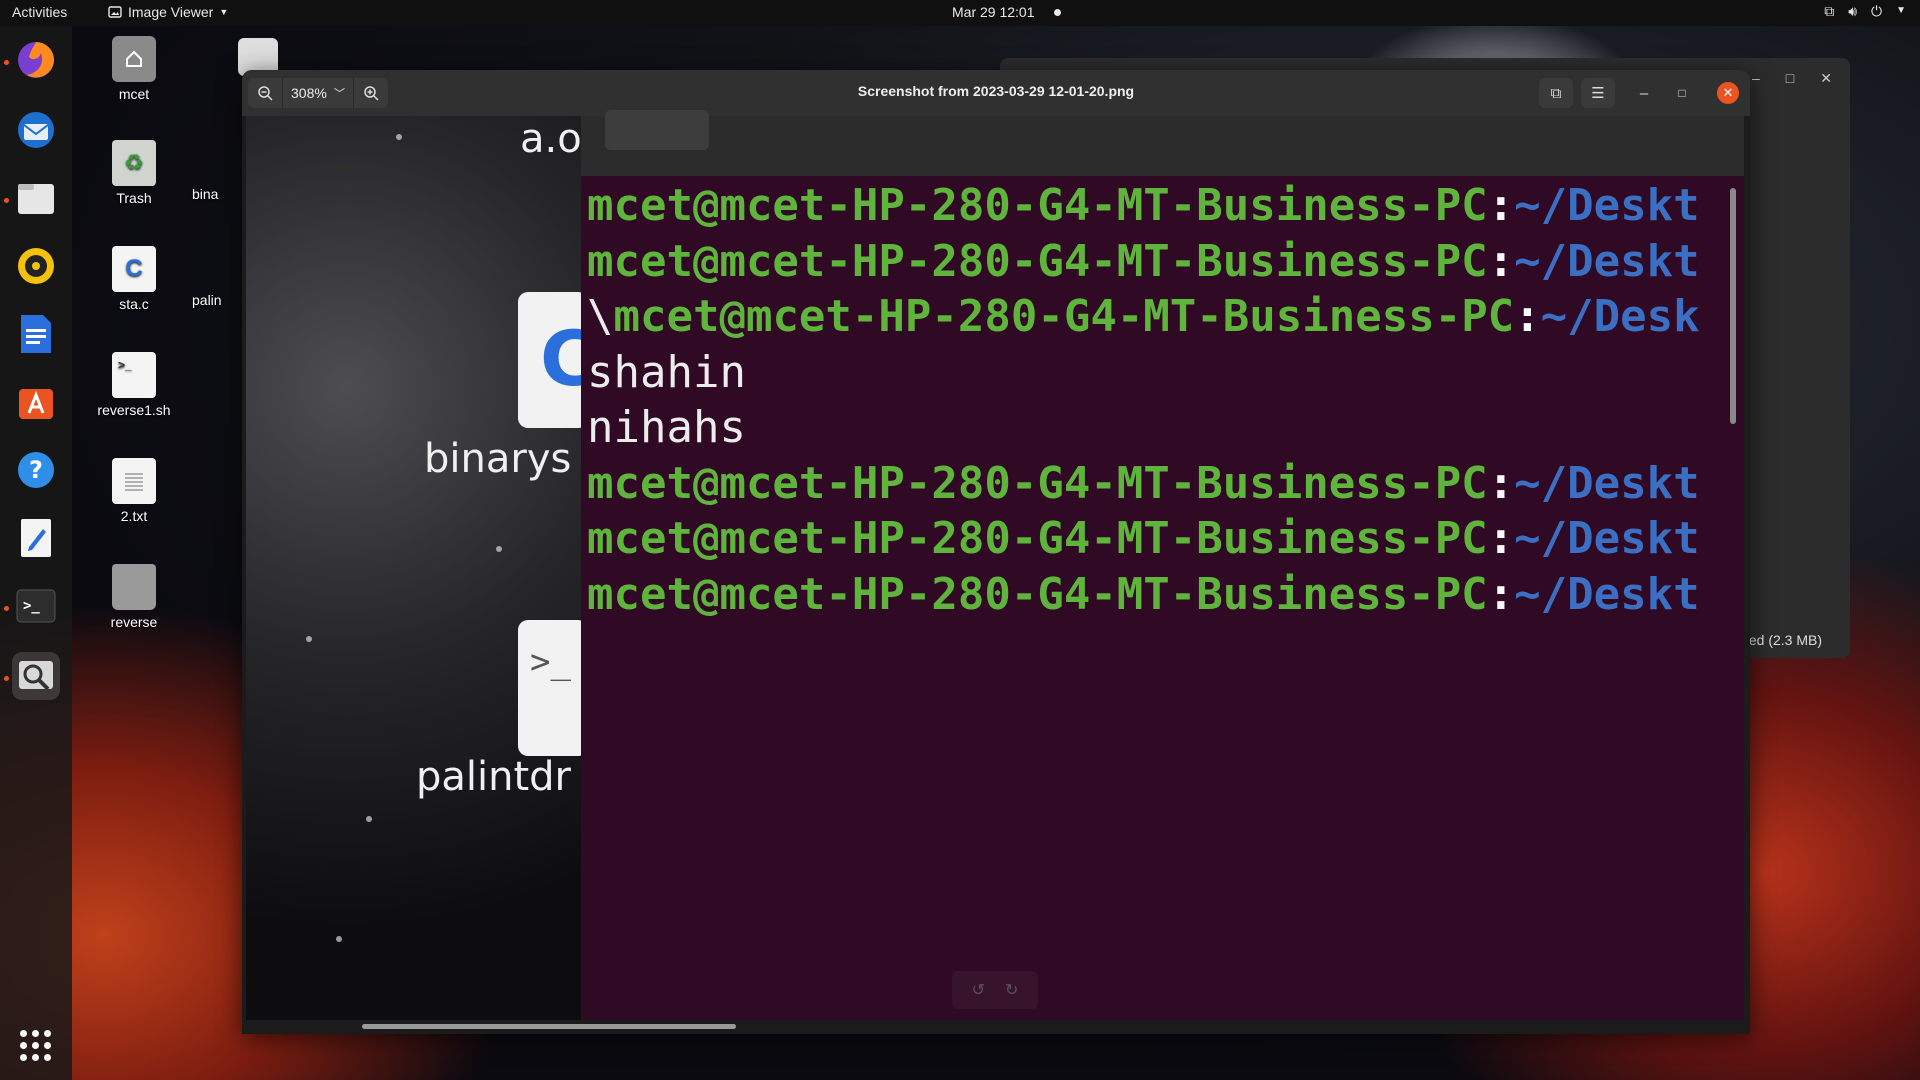 This screenshot has width=1920, height=1080. Describe the element at coordinates (553, 688) in the screenshot. I see `image-script-tile: >_` at that location.